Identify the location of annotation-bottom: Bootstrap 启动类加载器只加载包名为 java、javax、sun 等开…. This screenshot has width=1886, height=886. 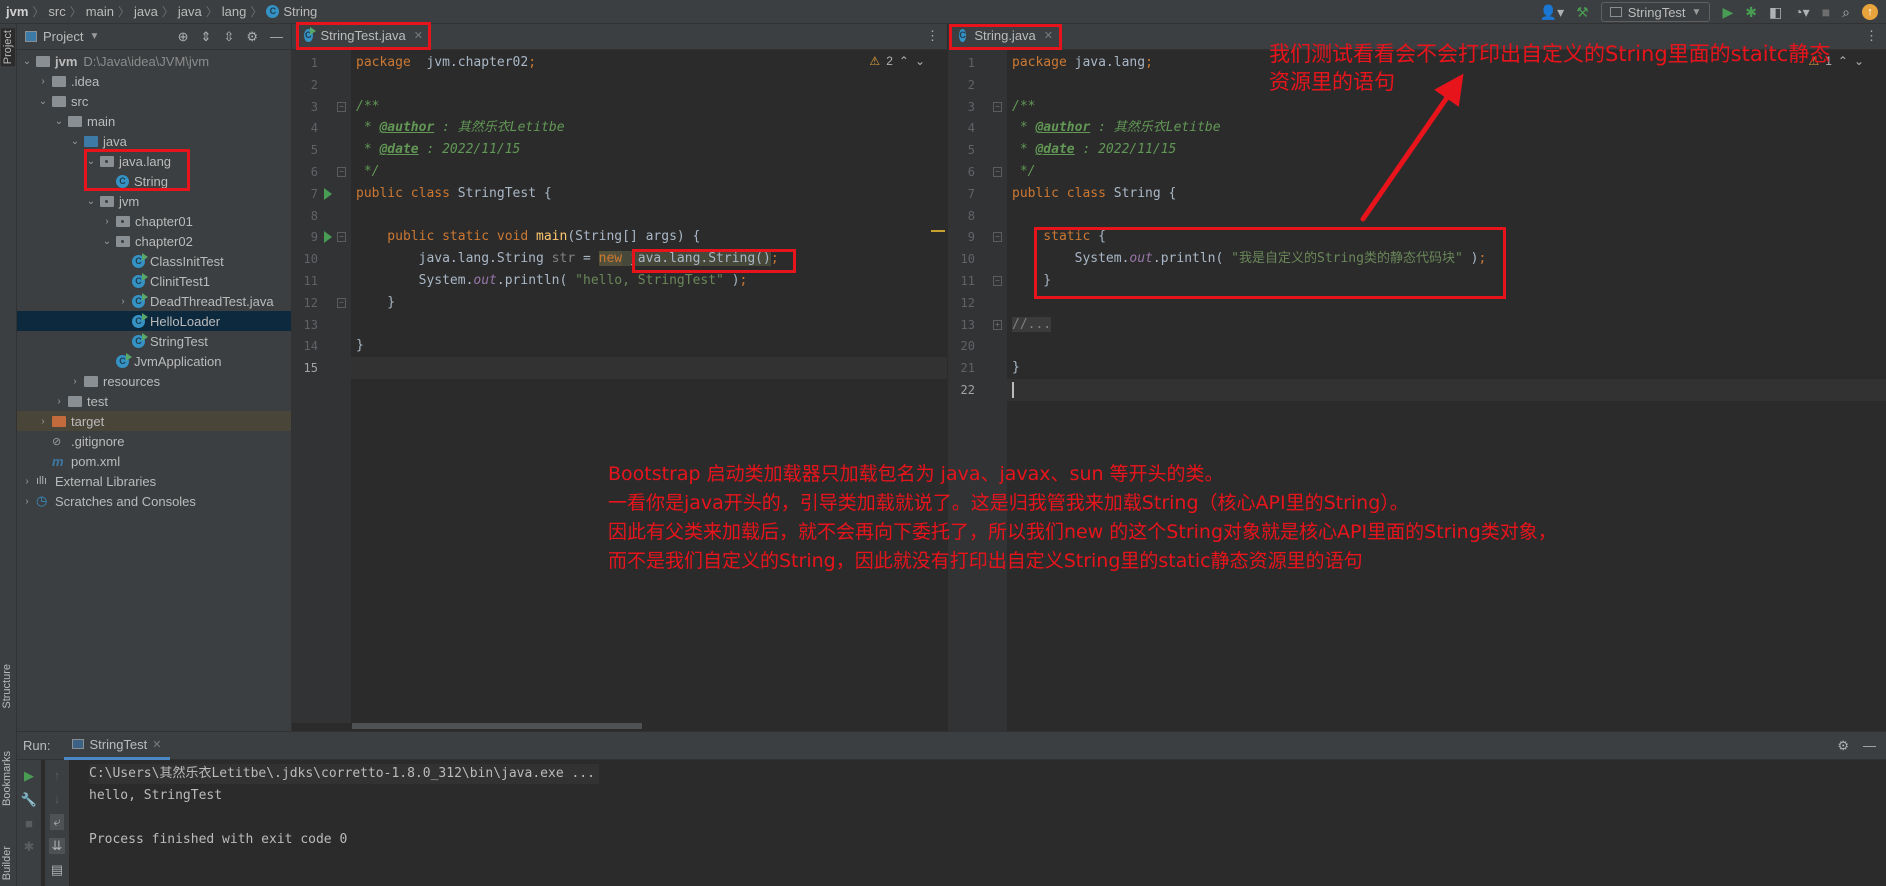
(1082, 518).